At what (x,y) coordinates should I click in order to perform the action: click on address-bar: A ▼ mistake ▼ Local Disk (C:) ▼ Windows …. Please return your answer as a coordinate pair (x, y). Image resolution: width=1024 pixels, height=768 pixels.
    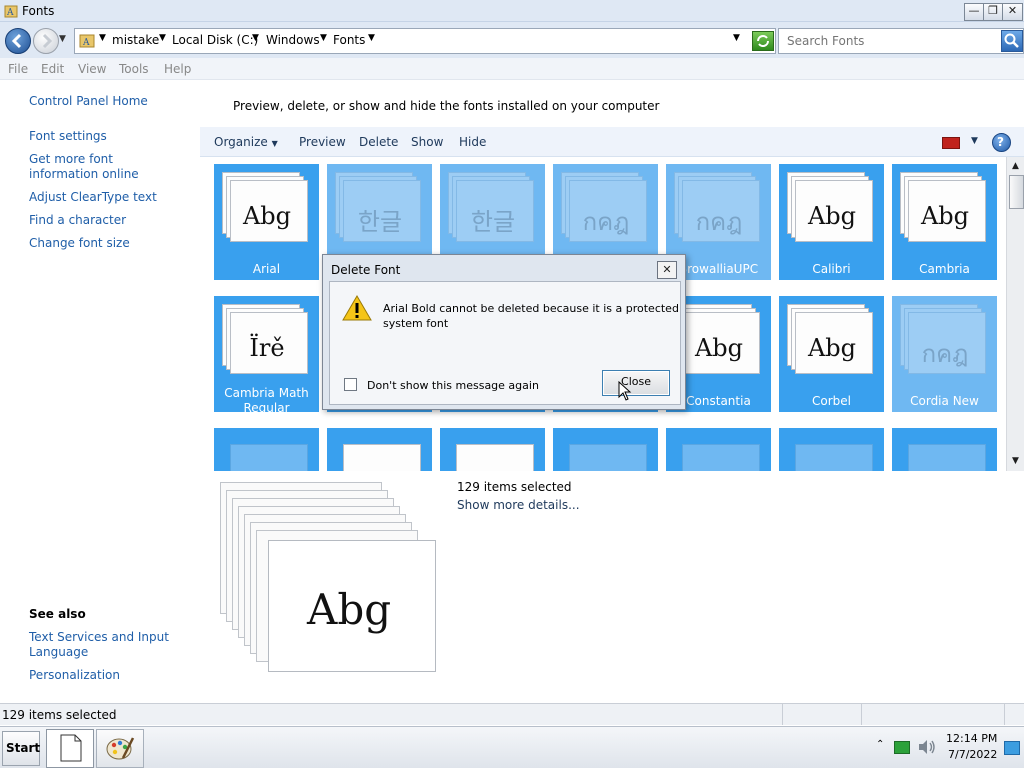
    Looking at the image, I should click on (425, 41).